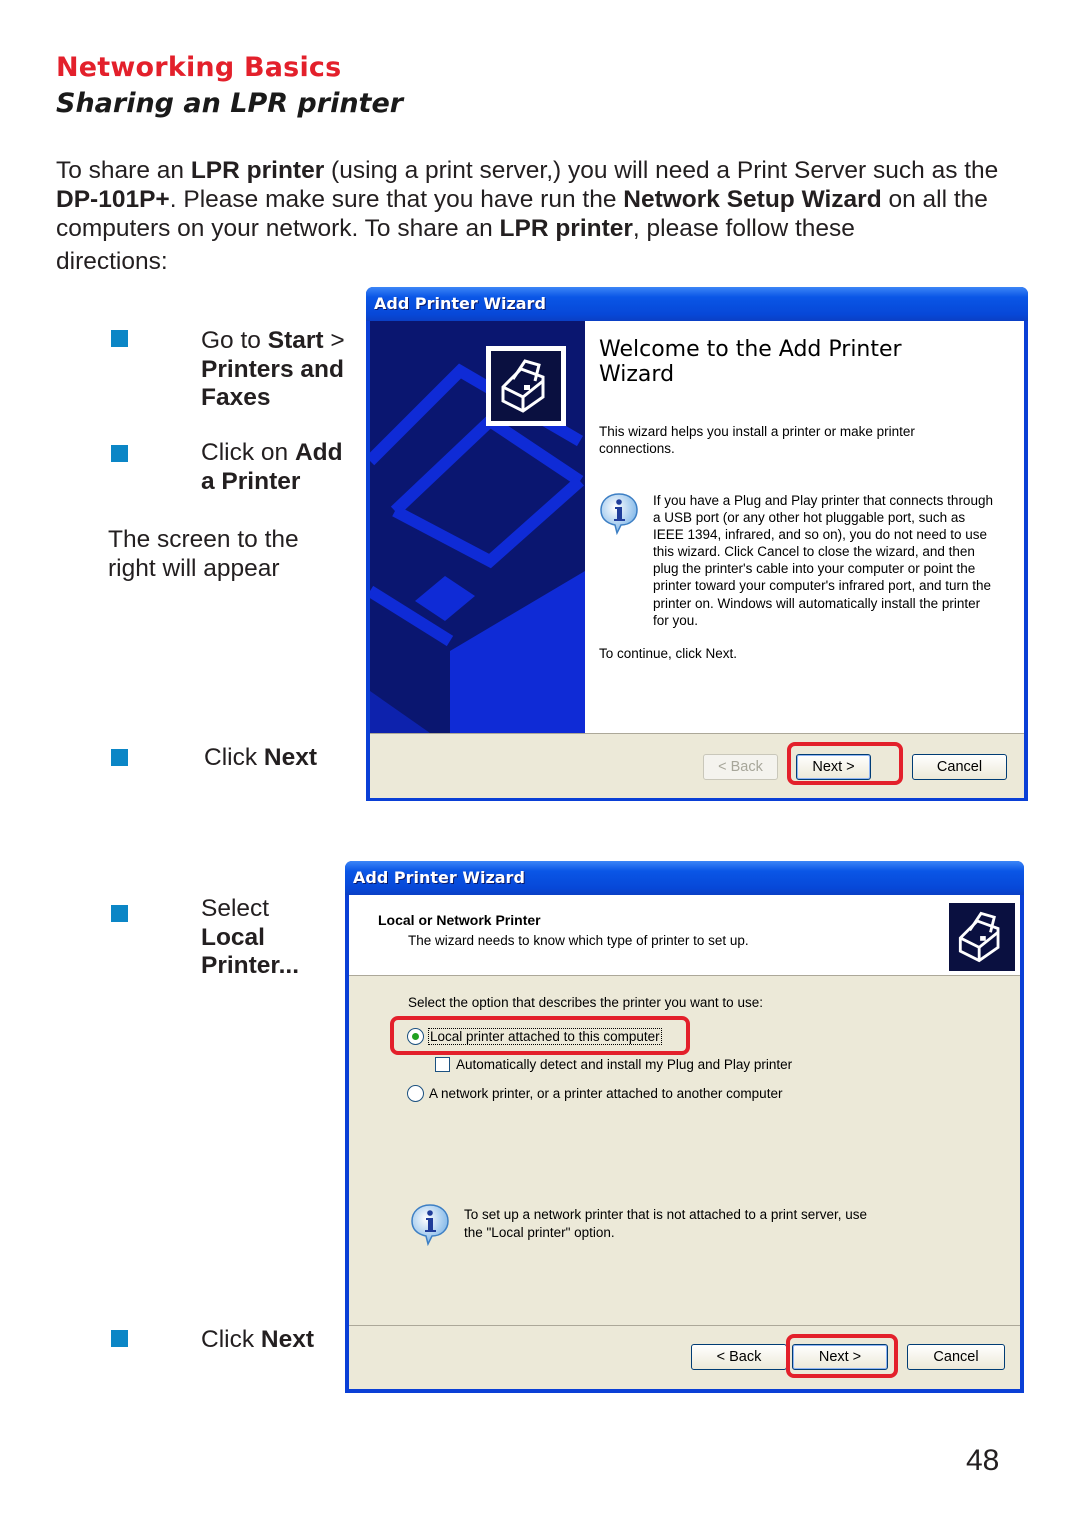  Describe the element at coordinates (123, 170) in the screenshot. I see `intro-text: To share an` at that location.